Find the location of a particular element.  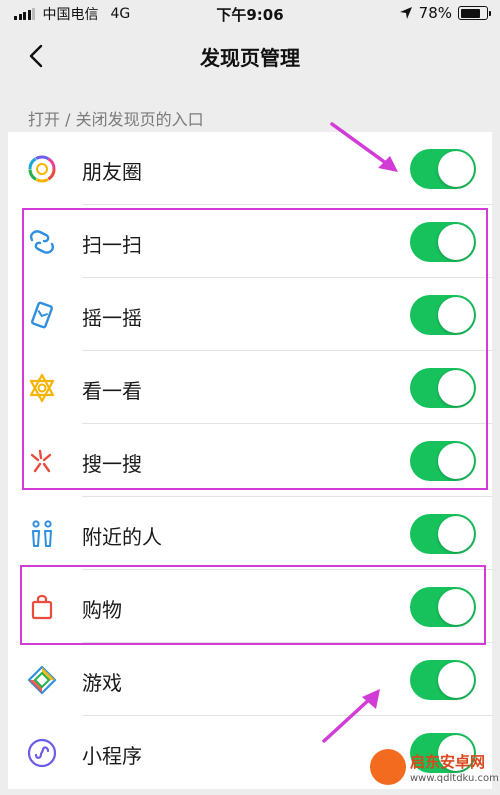

list-item-shopping: 购物 is located at coordinates (250, 606).